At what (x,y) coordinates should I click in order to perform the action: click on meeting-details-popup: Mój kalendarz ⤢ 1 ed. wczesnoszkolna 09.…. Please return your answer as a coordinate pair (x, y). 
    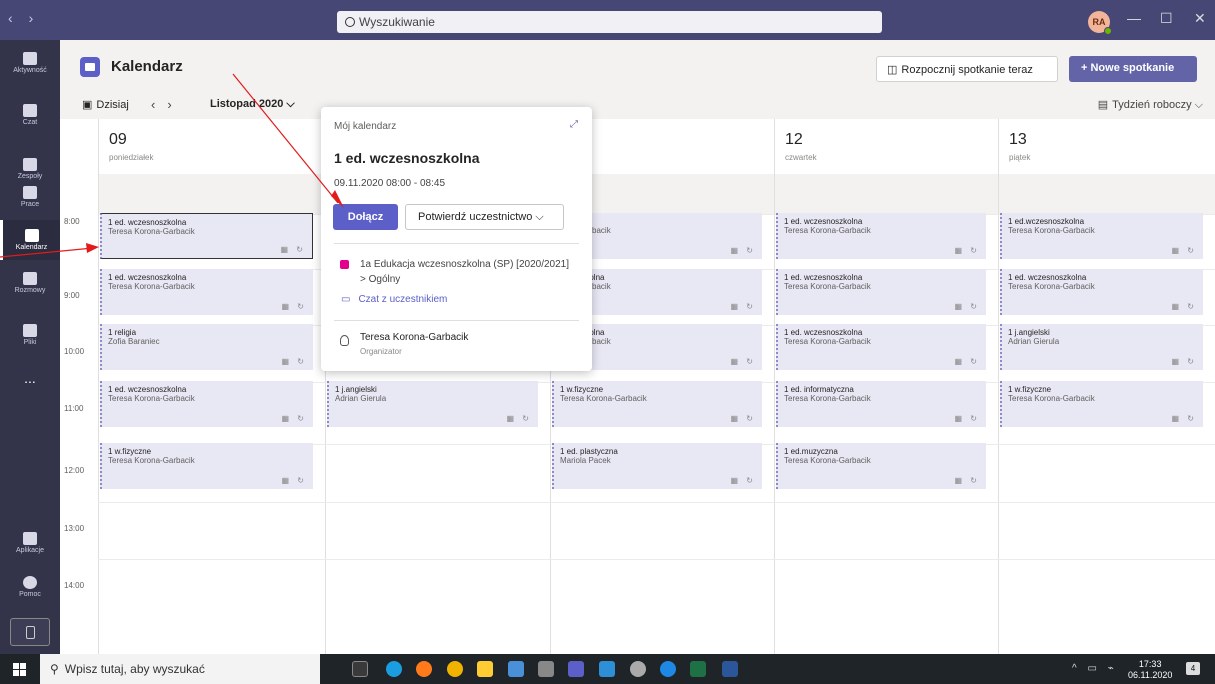
    Looking at the image, I should click on (456, 239).